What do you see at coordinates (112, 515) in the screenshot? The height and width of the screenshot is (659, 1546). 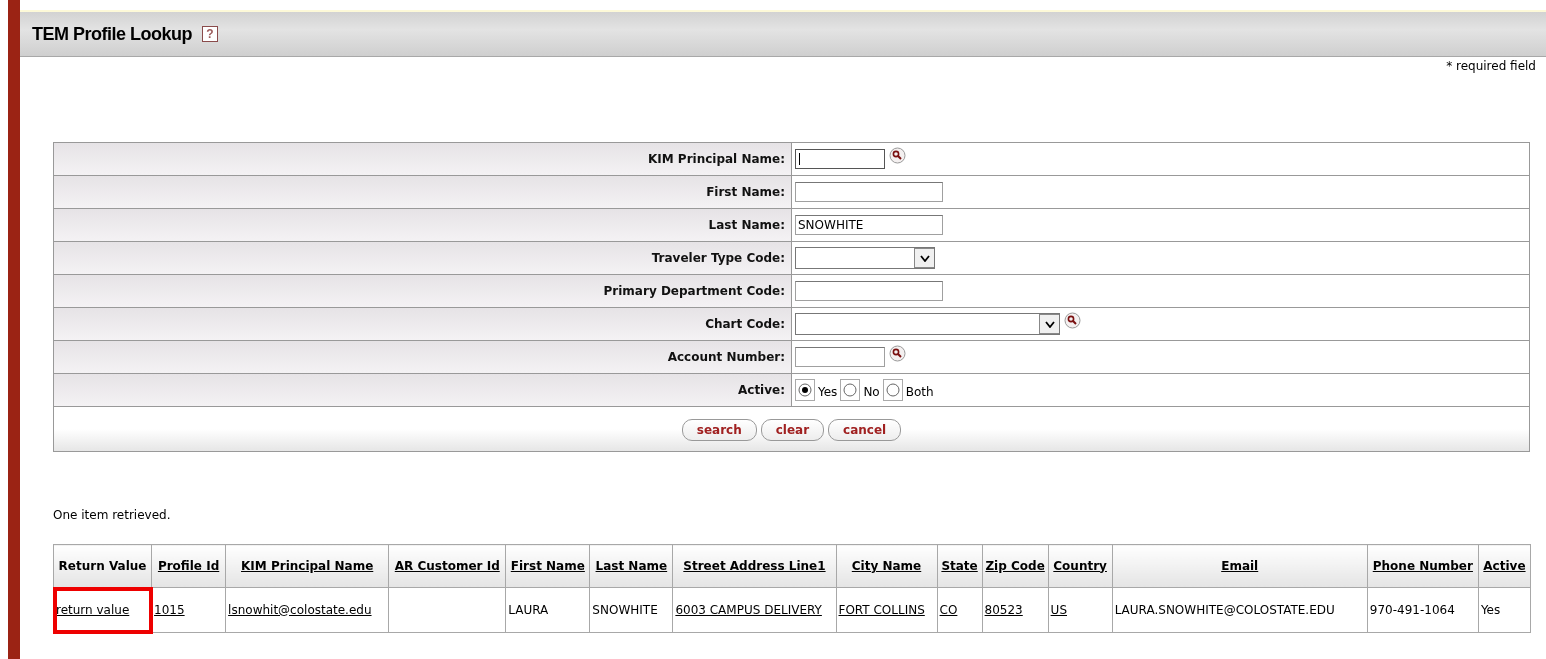 I see `result-message: One item retrieved.` at bounding box center [112, 515].